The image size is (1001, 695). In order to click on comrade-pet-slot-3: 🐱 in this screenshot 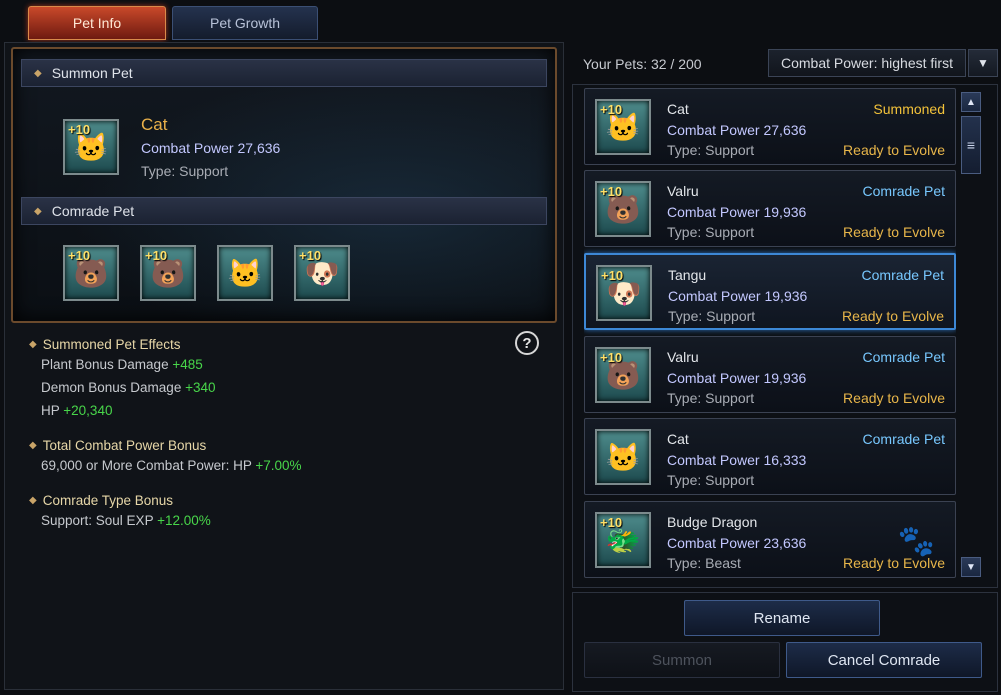, I will do `click(245, 273)`.